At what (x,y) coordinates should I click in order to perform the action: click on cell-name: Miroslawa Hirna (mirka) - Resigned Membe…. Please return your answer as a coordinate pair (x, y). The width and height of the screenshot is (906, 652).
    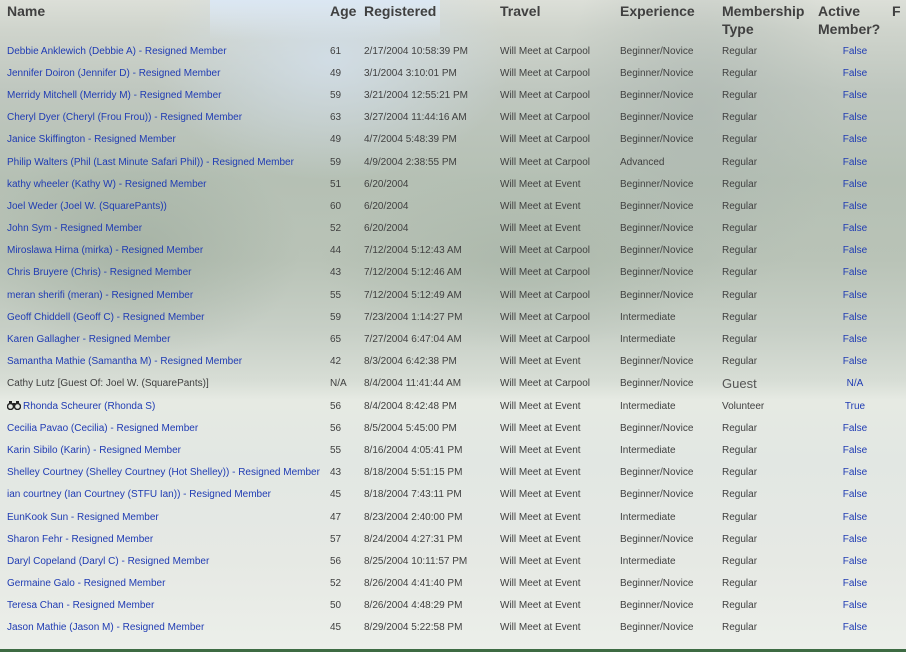
    Looking at the image, I should click on (165, 251).